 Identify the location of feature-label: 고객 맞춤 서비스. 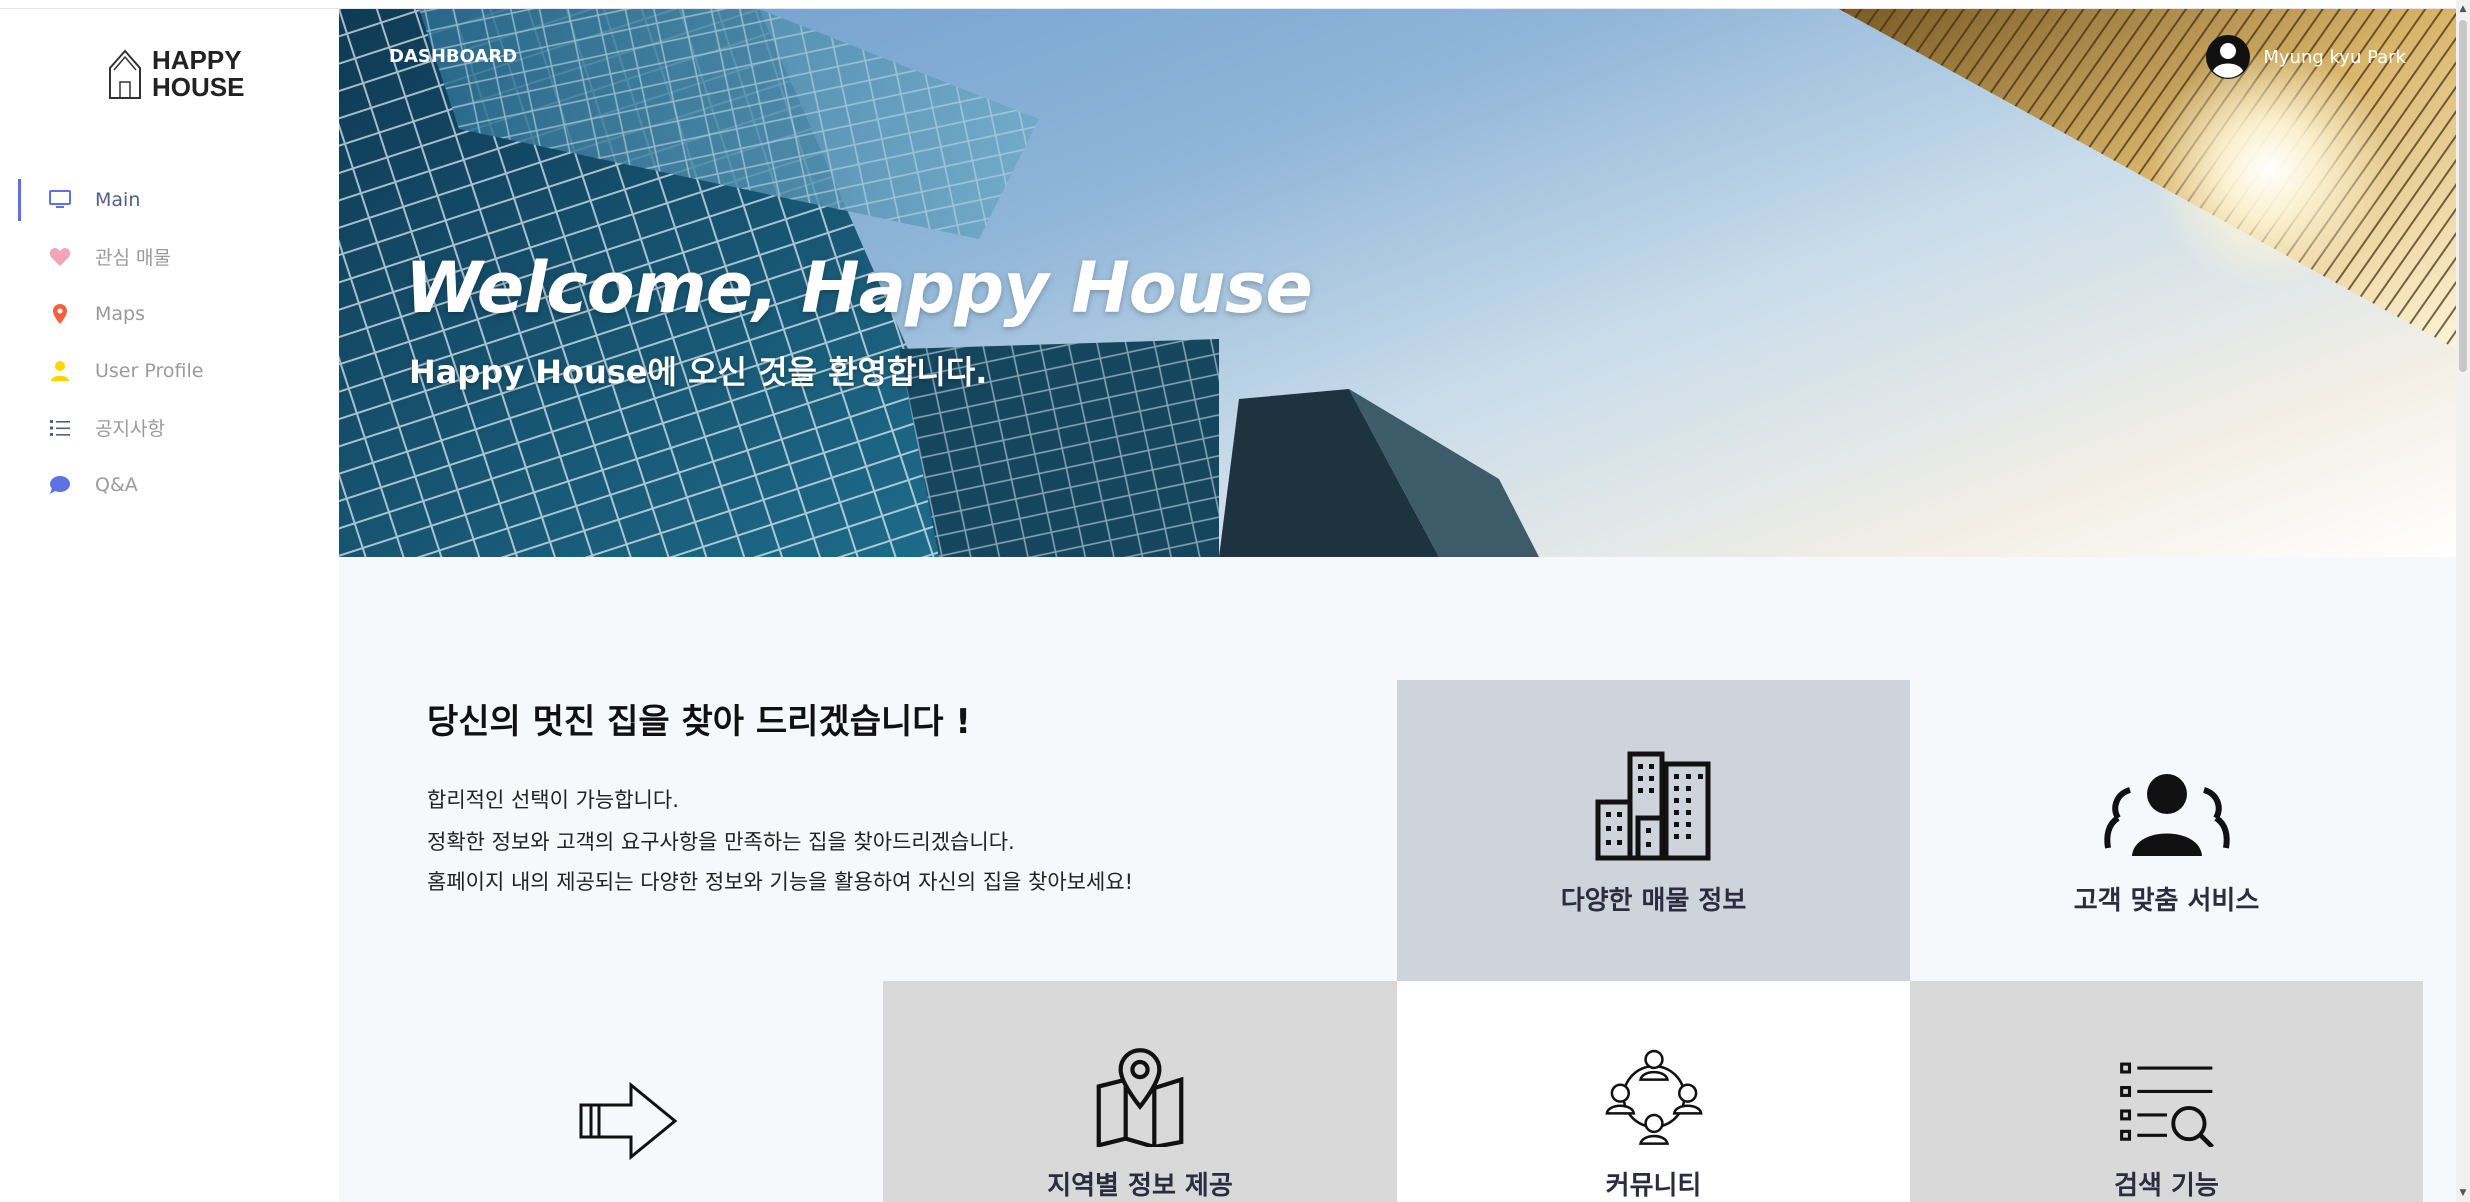
(2166, 901).